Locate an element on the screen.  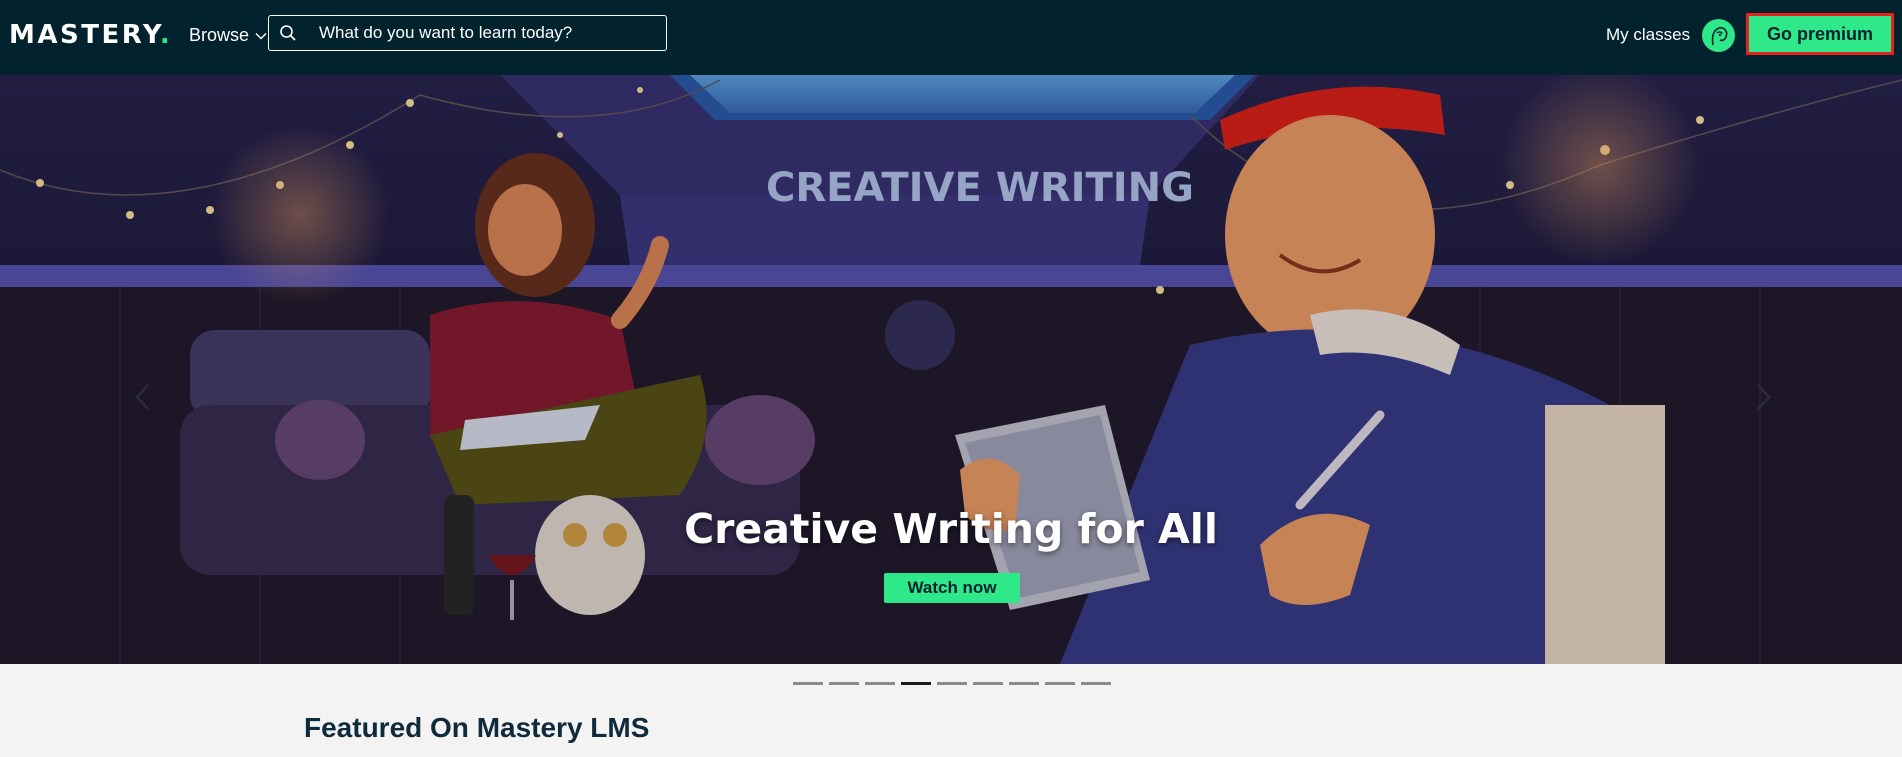
chevron-down-icon is located at coordinates (261, 35).